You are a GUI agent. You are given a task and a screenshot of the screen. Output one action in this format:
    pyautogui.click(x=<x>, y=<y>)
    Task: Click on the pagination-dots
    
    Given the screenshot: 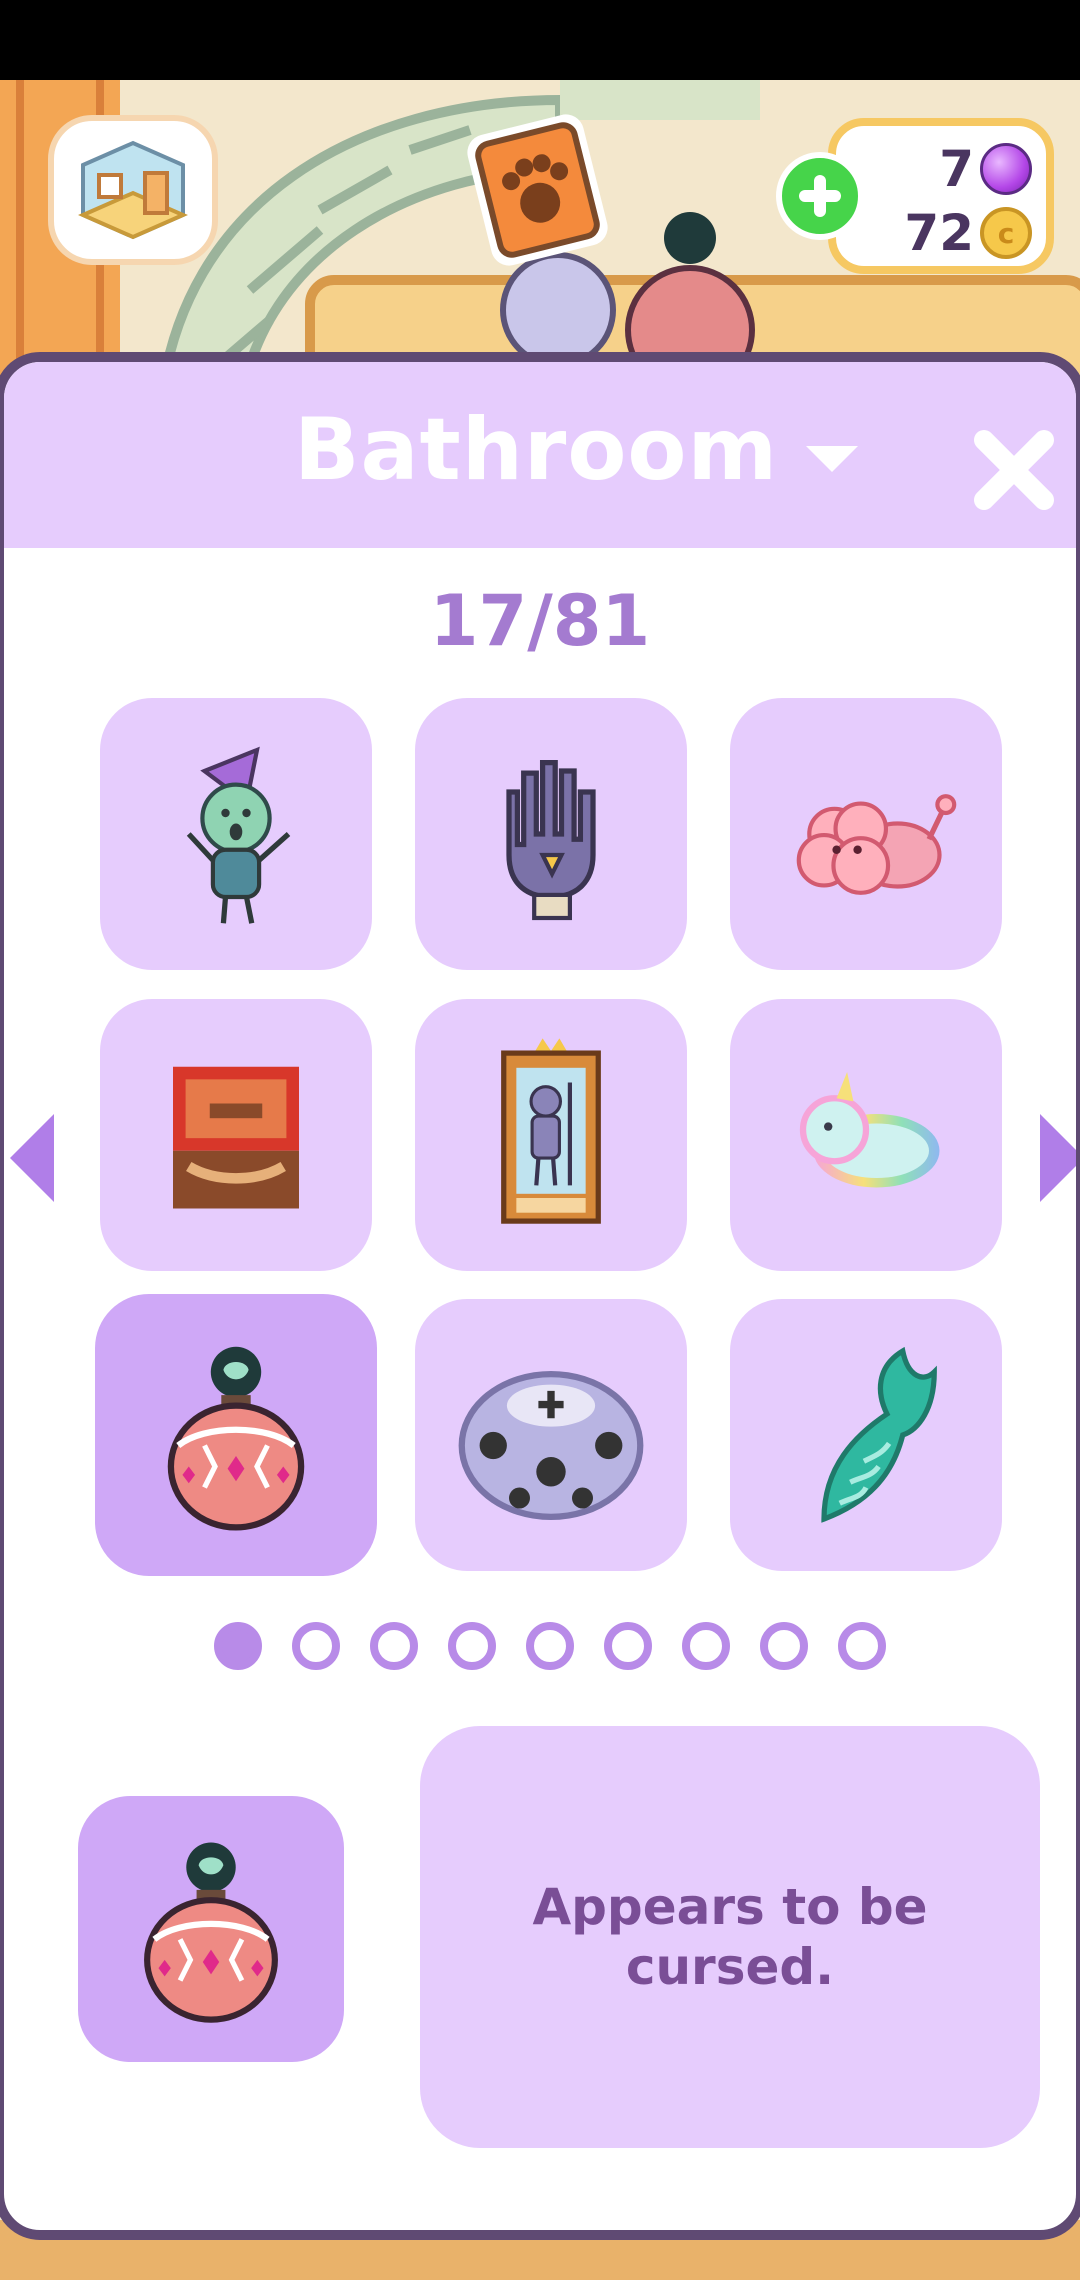 What is the action you would take?
    pyautogui.click(x=550, y=1646)
    